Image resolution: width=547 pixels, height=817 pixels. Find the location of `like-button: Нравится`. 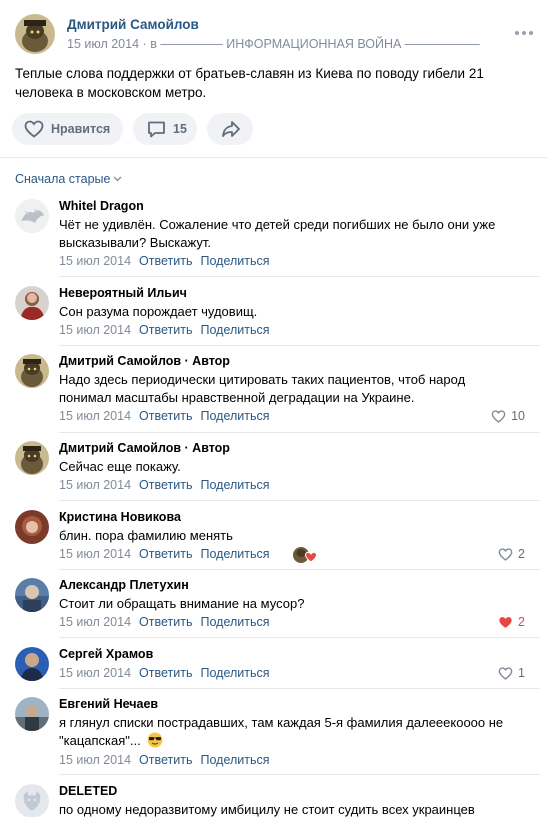

like-button: Нравится is located at coordinates (67, 129).